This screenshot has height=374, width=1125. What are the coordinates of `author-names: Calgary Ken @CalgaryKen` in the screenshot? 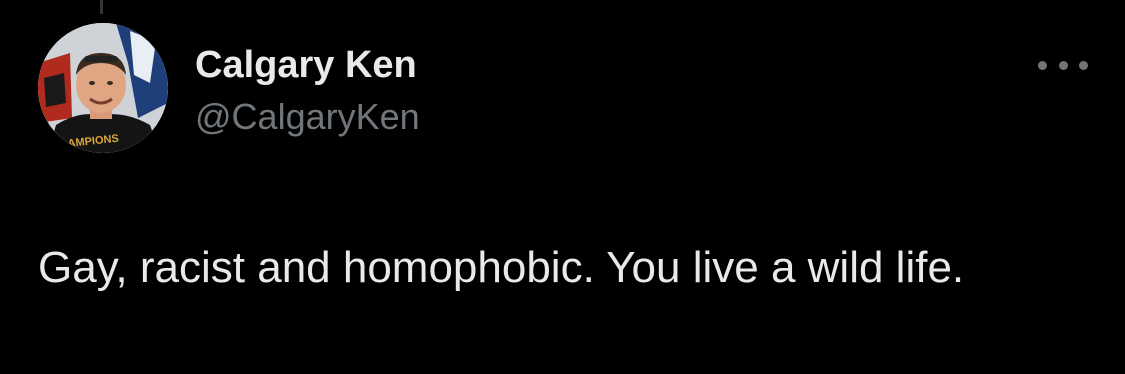 It's located at (307, 90).